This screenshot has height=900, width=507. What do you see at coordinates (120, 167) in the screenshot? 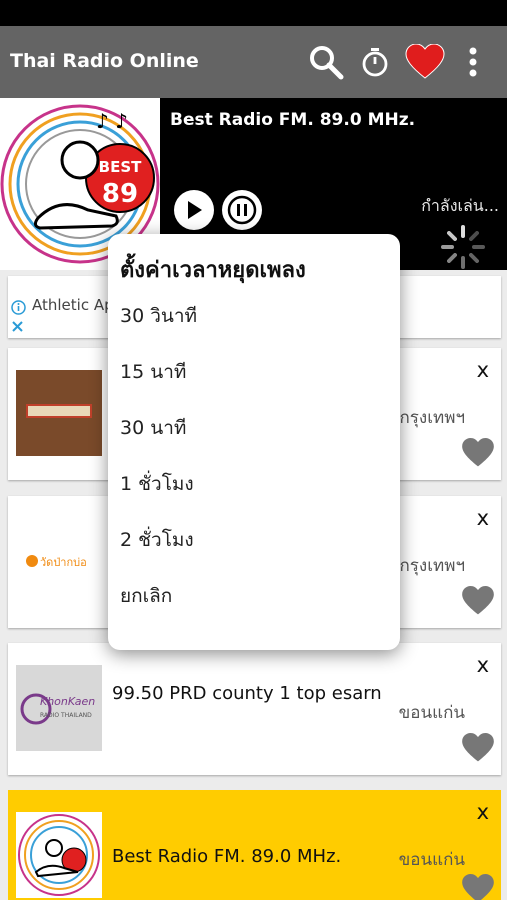
I see `logo-text: BEST` at bounding box center [120, 167].